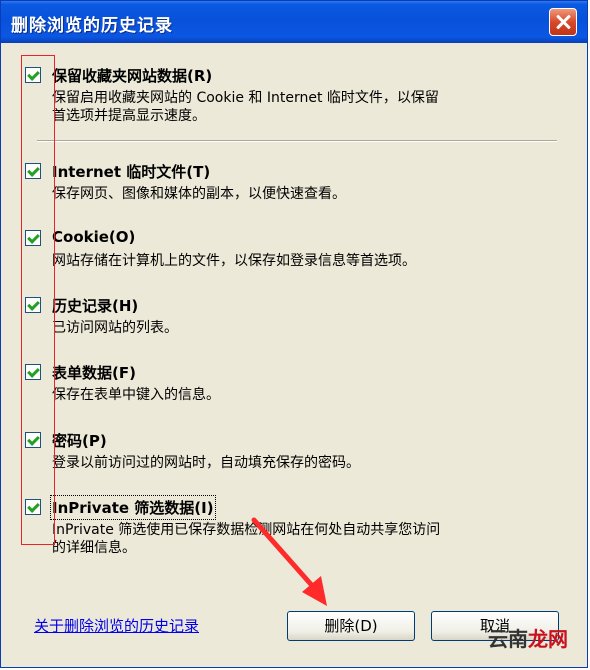 Image resolution: width=590 pixels, height=670 pixels. I want to click on option-title: 保留收藏夹网站数据(R), so click(132, 76).